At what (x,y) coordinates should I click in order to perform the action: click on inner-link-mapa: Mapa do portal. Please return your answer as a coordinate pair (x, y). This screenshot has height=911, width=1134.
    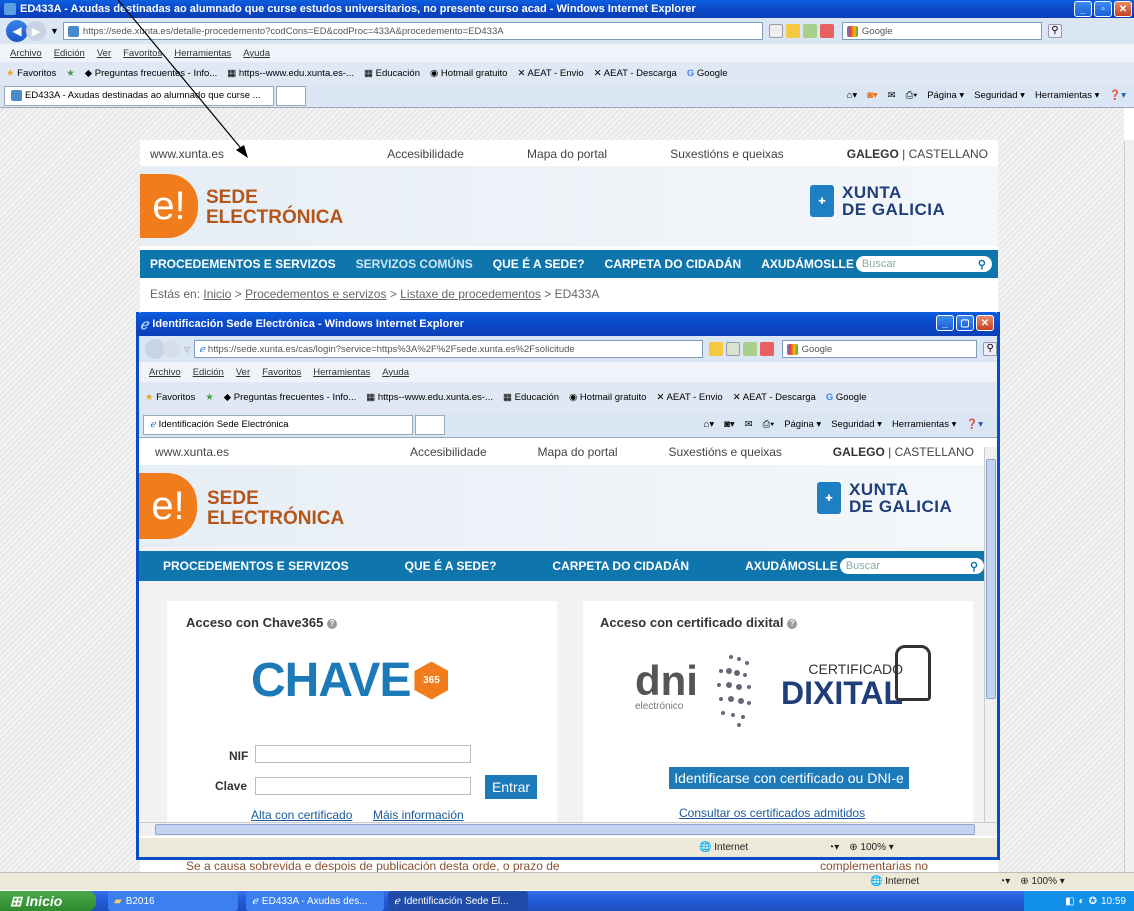
    Looking at the image, I should click on (578, 452).